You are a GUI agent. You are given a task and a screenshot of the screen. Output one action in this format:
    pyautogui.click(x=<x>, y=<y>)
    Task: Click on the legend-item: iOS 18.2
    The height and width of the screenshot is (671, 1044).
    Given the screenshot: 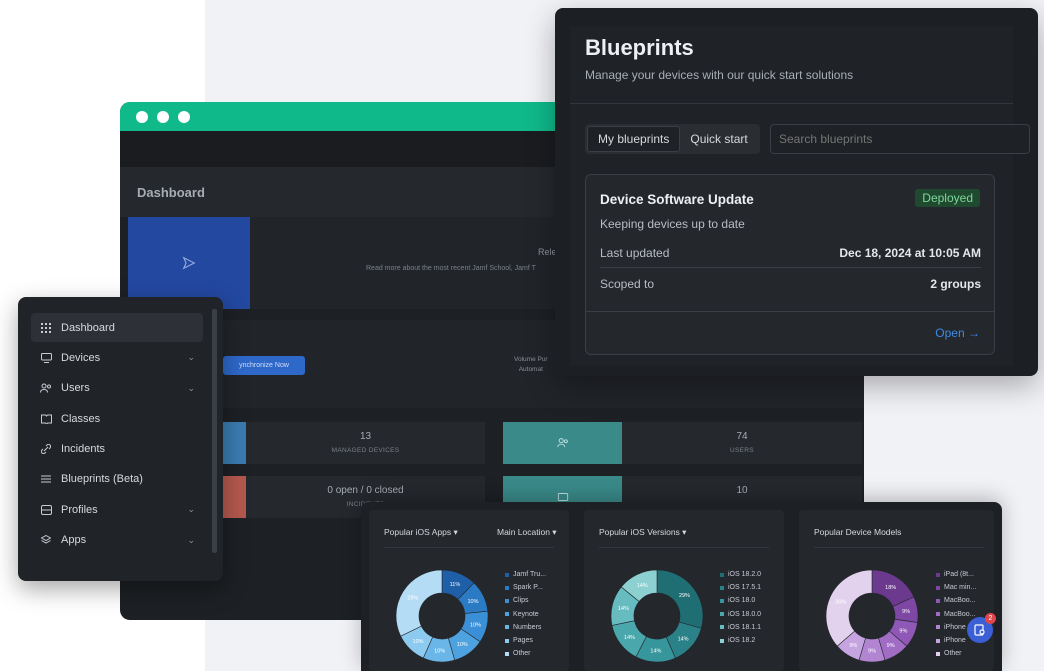 What is the action you would take?
    pyautogui.click(x=740, y=640)
    